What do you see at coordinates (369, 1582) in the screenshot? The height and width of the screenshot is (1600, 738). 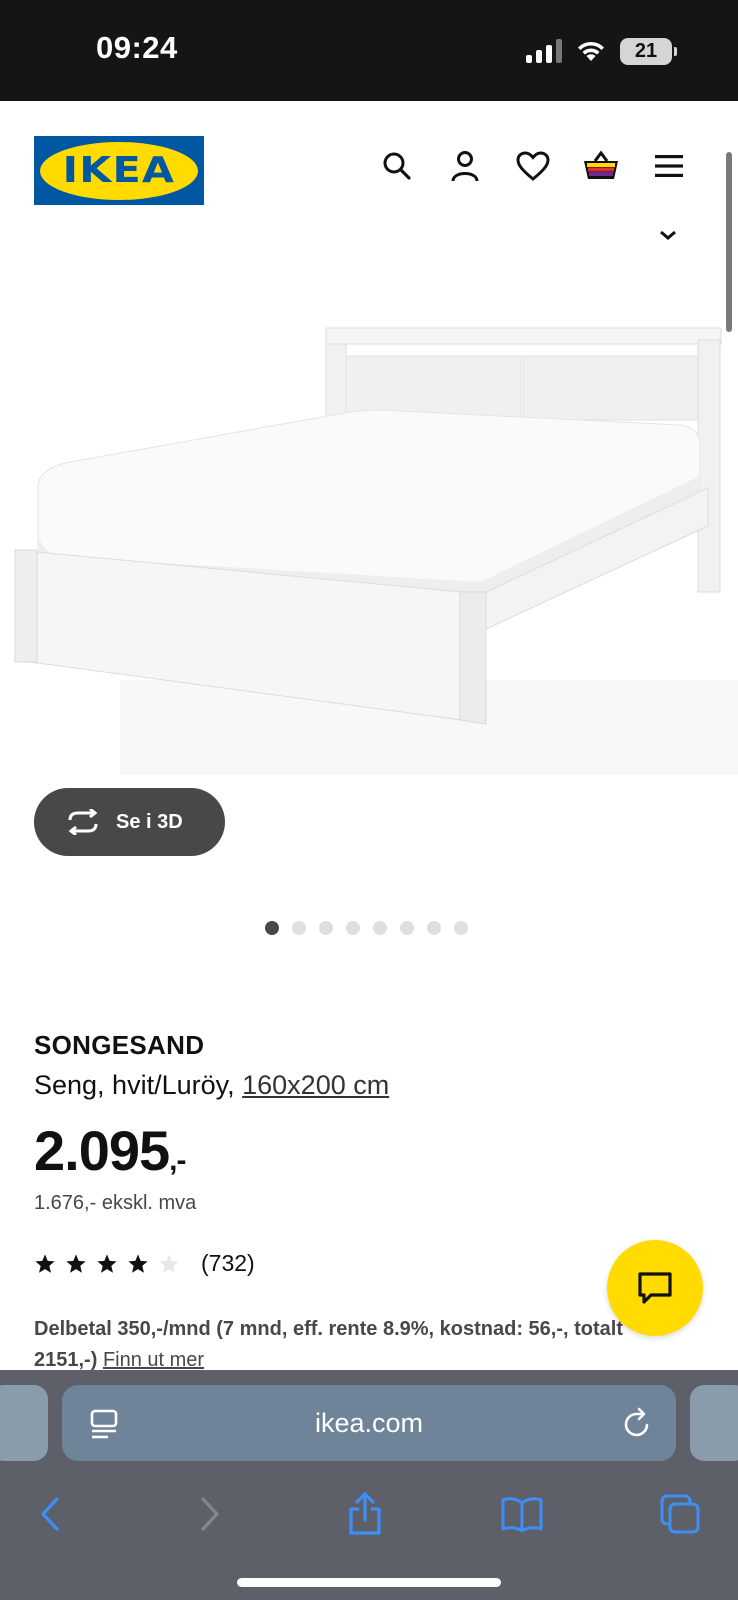 I see `home-indicator` at bounding box center [369, 1582].